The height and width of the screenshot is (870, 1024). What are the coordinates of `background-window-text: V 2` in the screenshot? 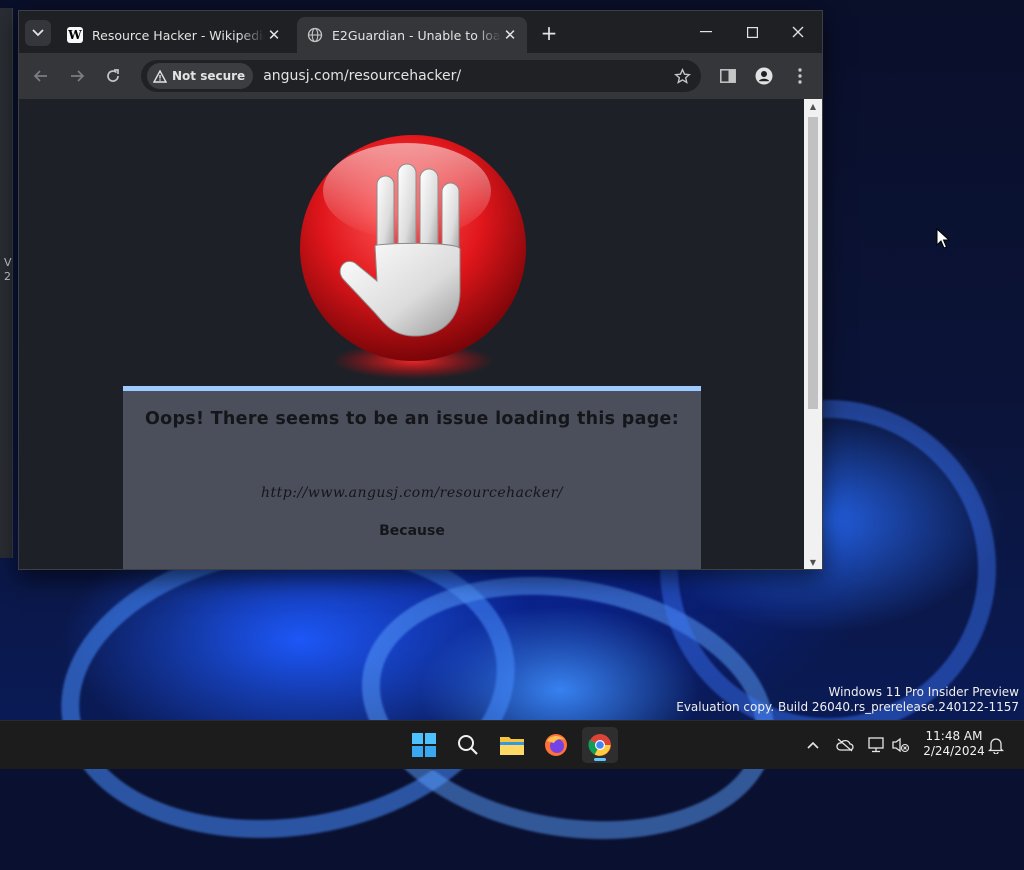 It's located at (8, 269).